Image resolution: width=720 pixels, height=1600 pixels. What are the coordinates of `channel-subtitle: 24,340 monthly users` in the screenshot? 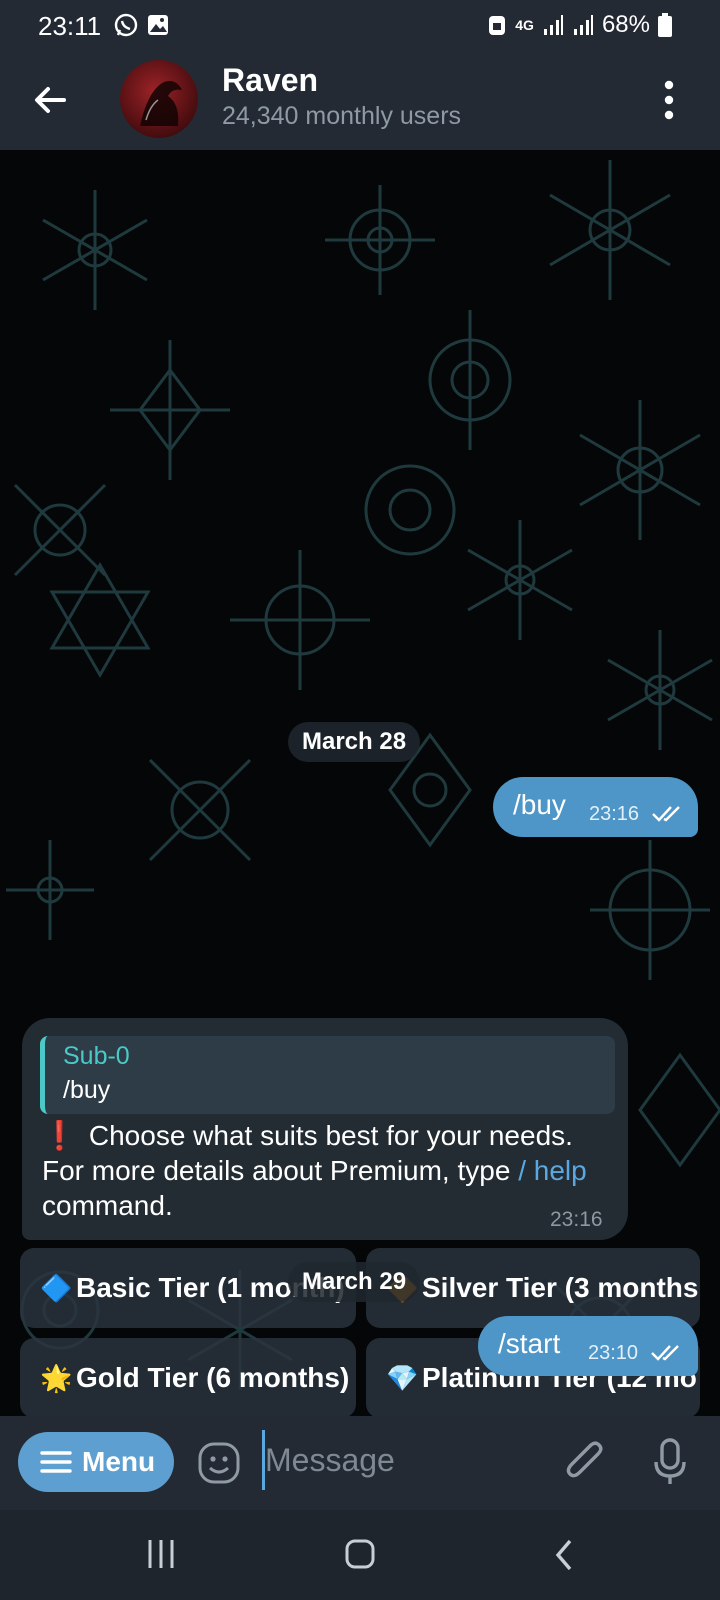 It's located at (342, 116).